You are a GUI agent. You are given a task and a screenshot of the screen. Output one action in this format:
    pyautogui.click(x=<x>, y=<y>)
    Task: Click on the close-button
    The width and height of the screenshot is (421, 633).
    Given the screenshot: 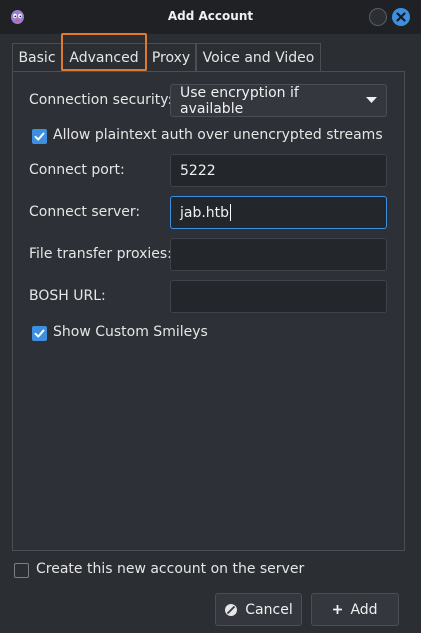 What is the action you would take?
    pyautogui.click(x=401, y=17)
    